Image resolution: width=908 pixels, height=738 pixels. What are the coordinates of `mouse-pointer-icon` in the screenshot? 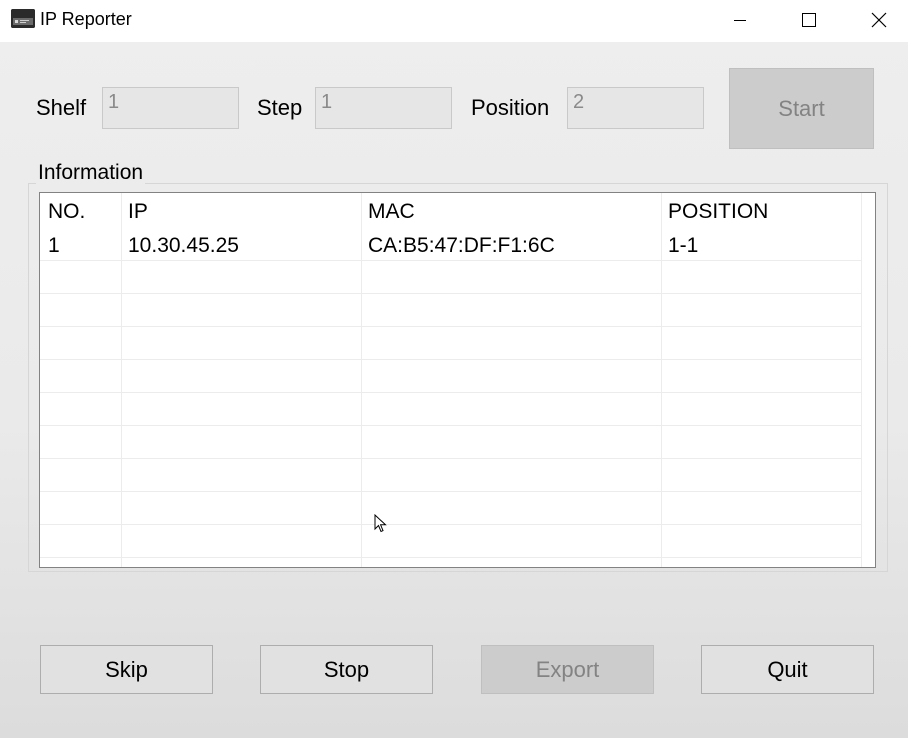 It's located at (380, 523).